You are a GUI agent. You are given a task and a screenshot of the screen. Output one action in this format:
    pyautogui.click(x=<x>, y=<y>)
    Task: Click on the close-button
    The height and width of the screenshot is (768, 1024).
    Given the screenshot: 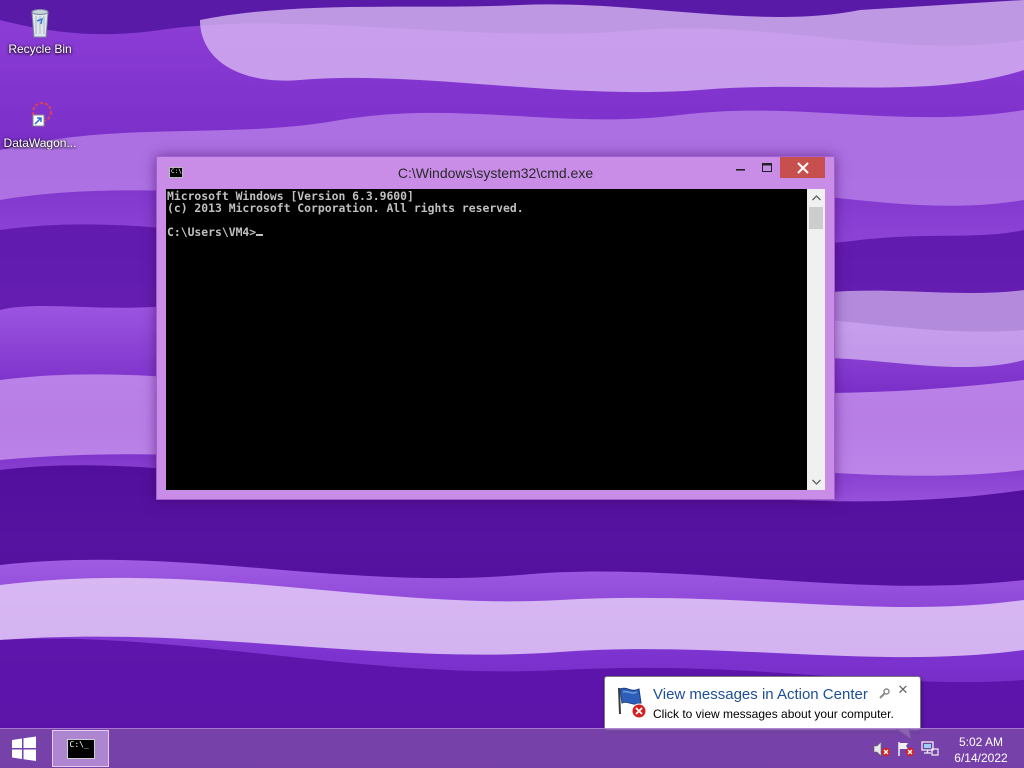 What is the action you would take?
    pyautogui.click(x=802, y=167)
    